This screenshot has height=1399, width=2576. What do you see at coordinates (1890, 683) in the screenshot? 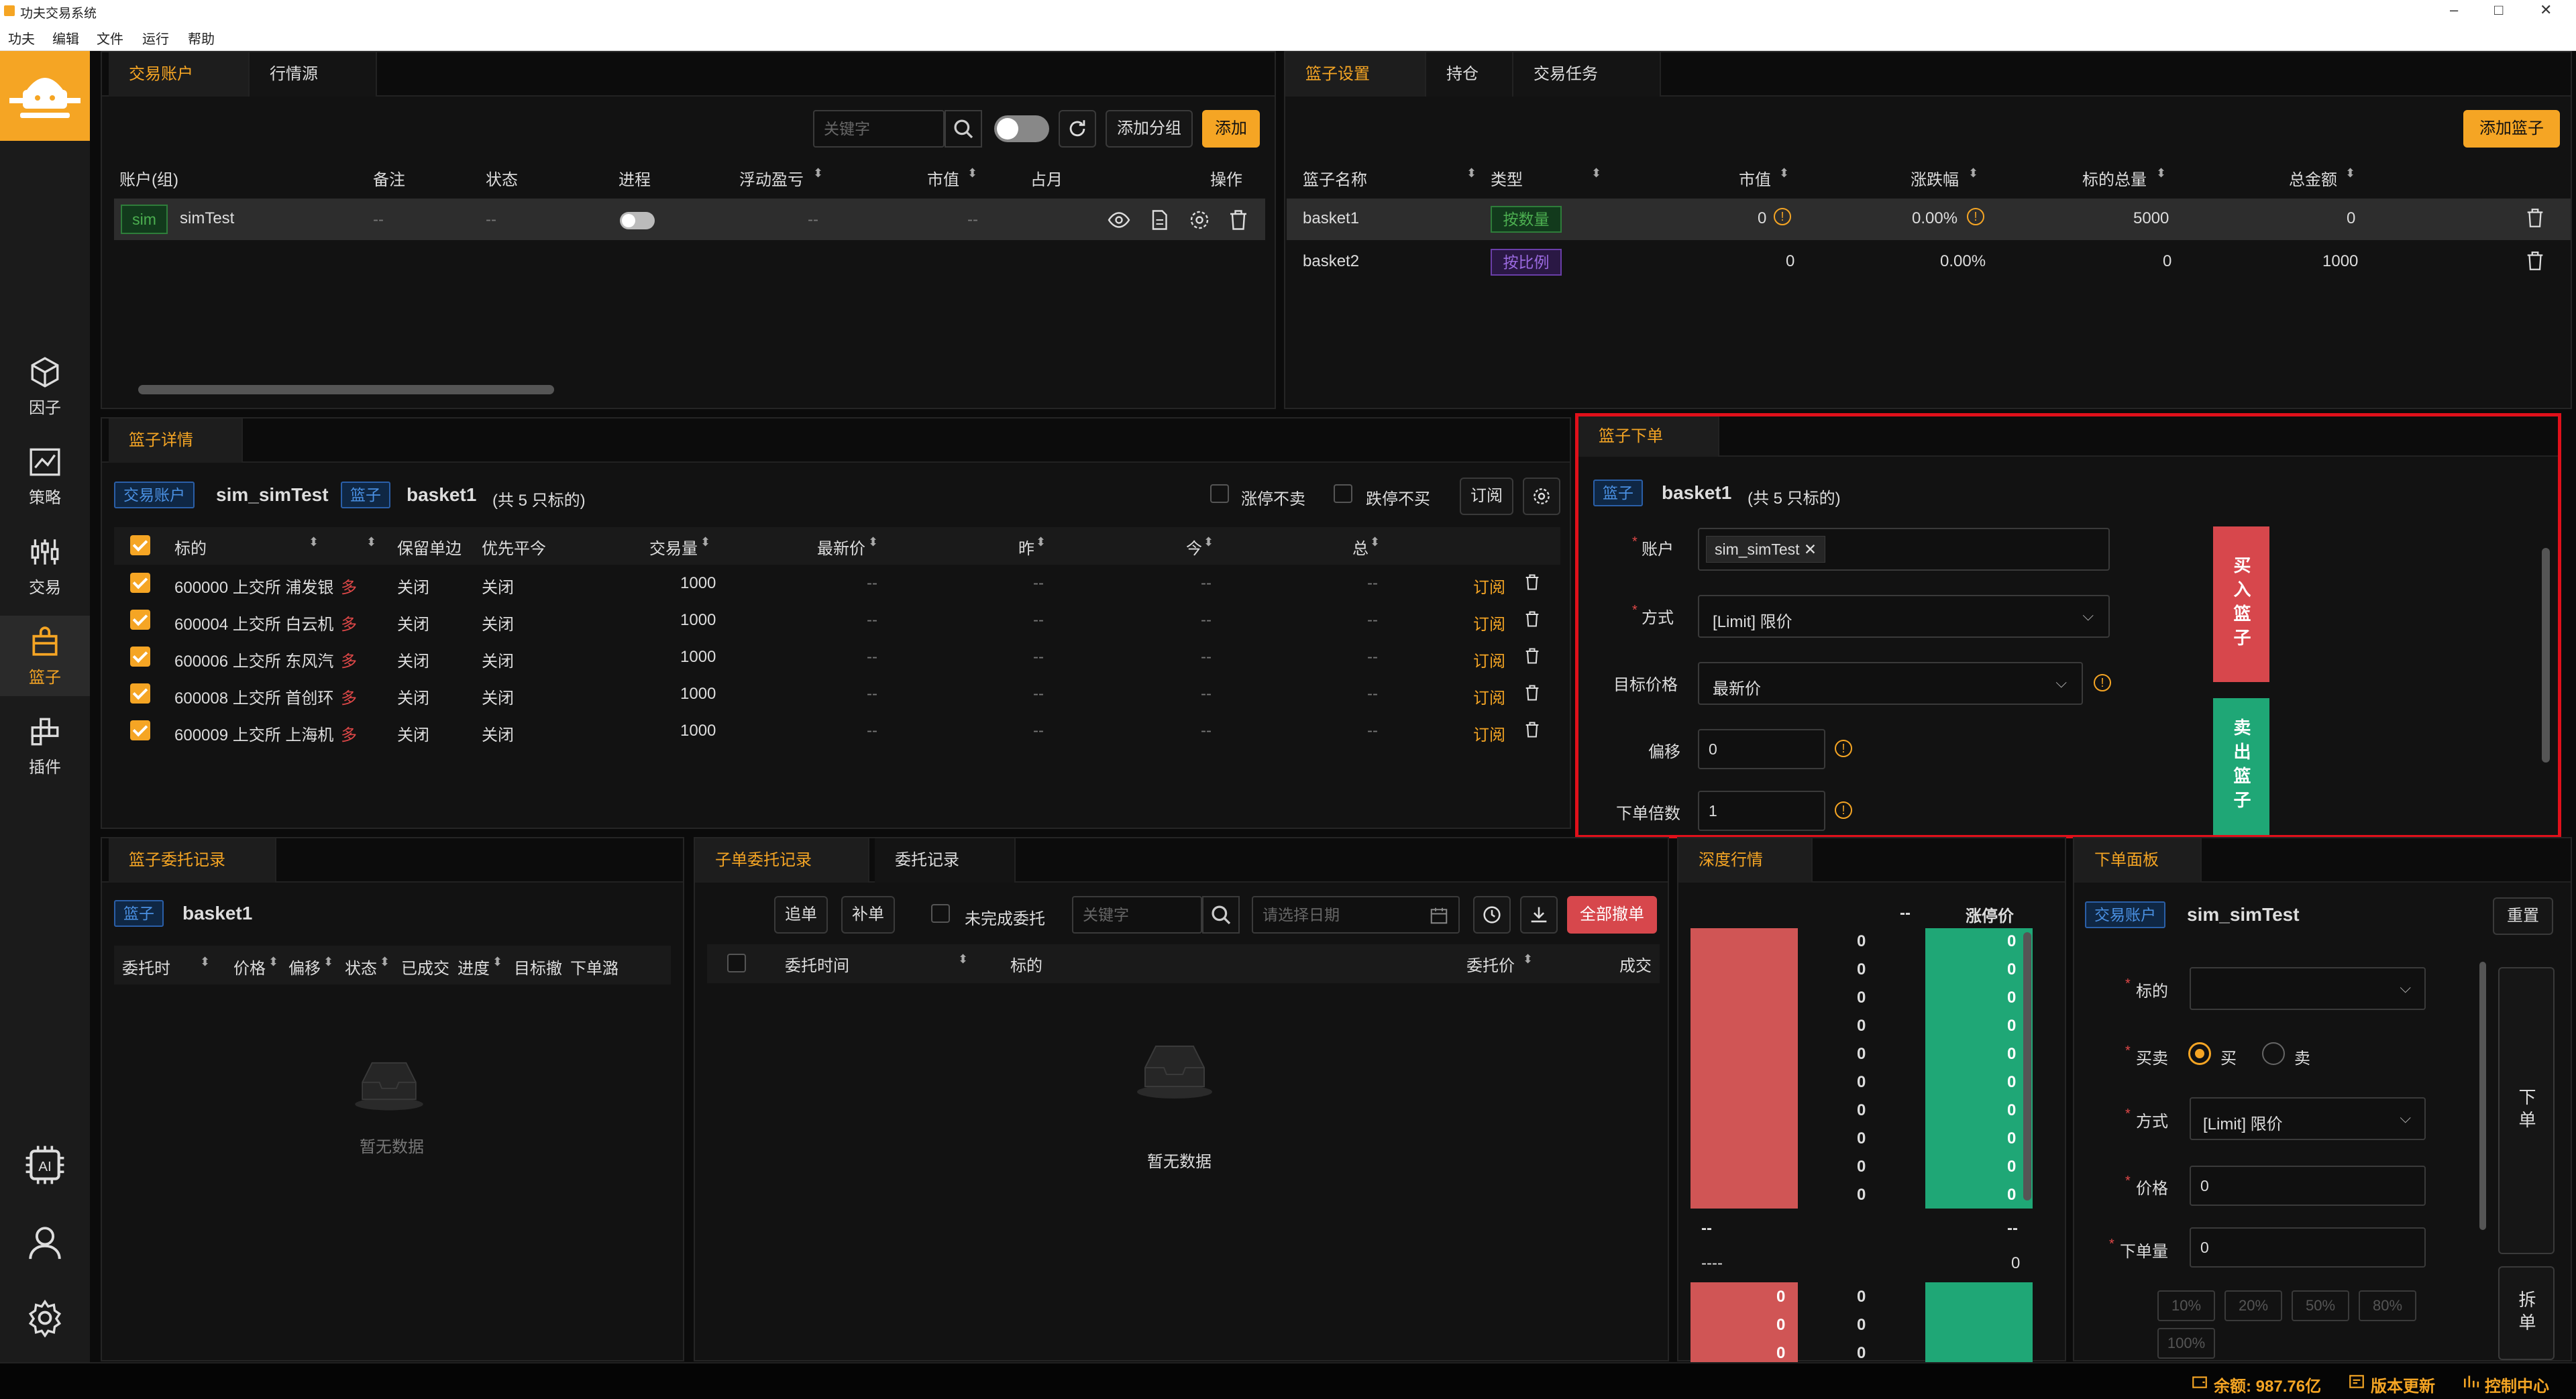
I see `target-price-select: 最新价 ⌵` at bounding box center [1890, 683].